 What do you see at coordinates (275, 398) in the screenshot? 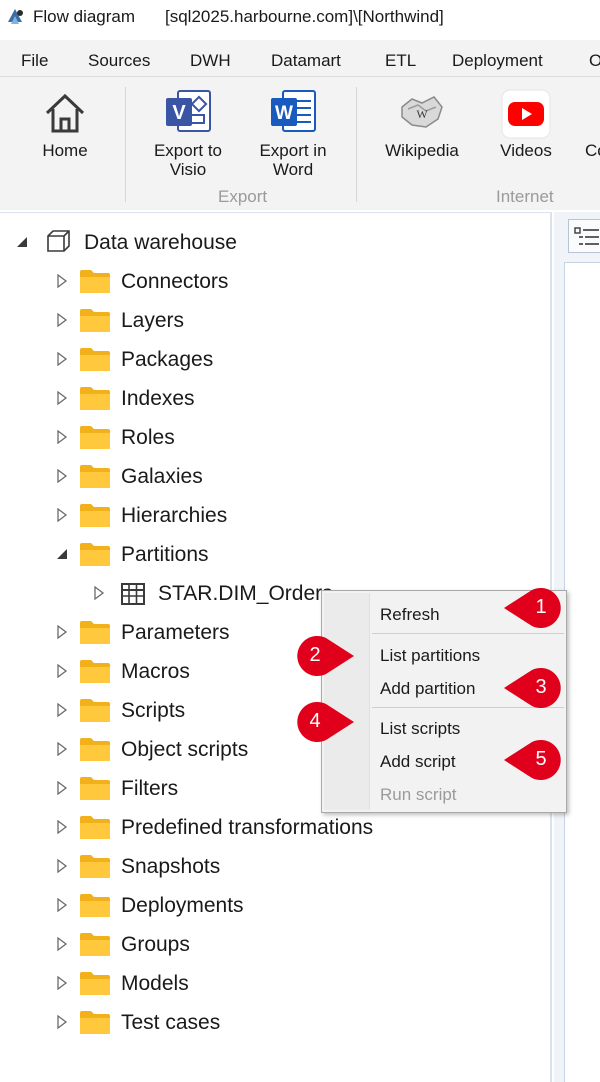
I see `tree-item: Indexes` at bounding box center [275, 398].